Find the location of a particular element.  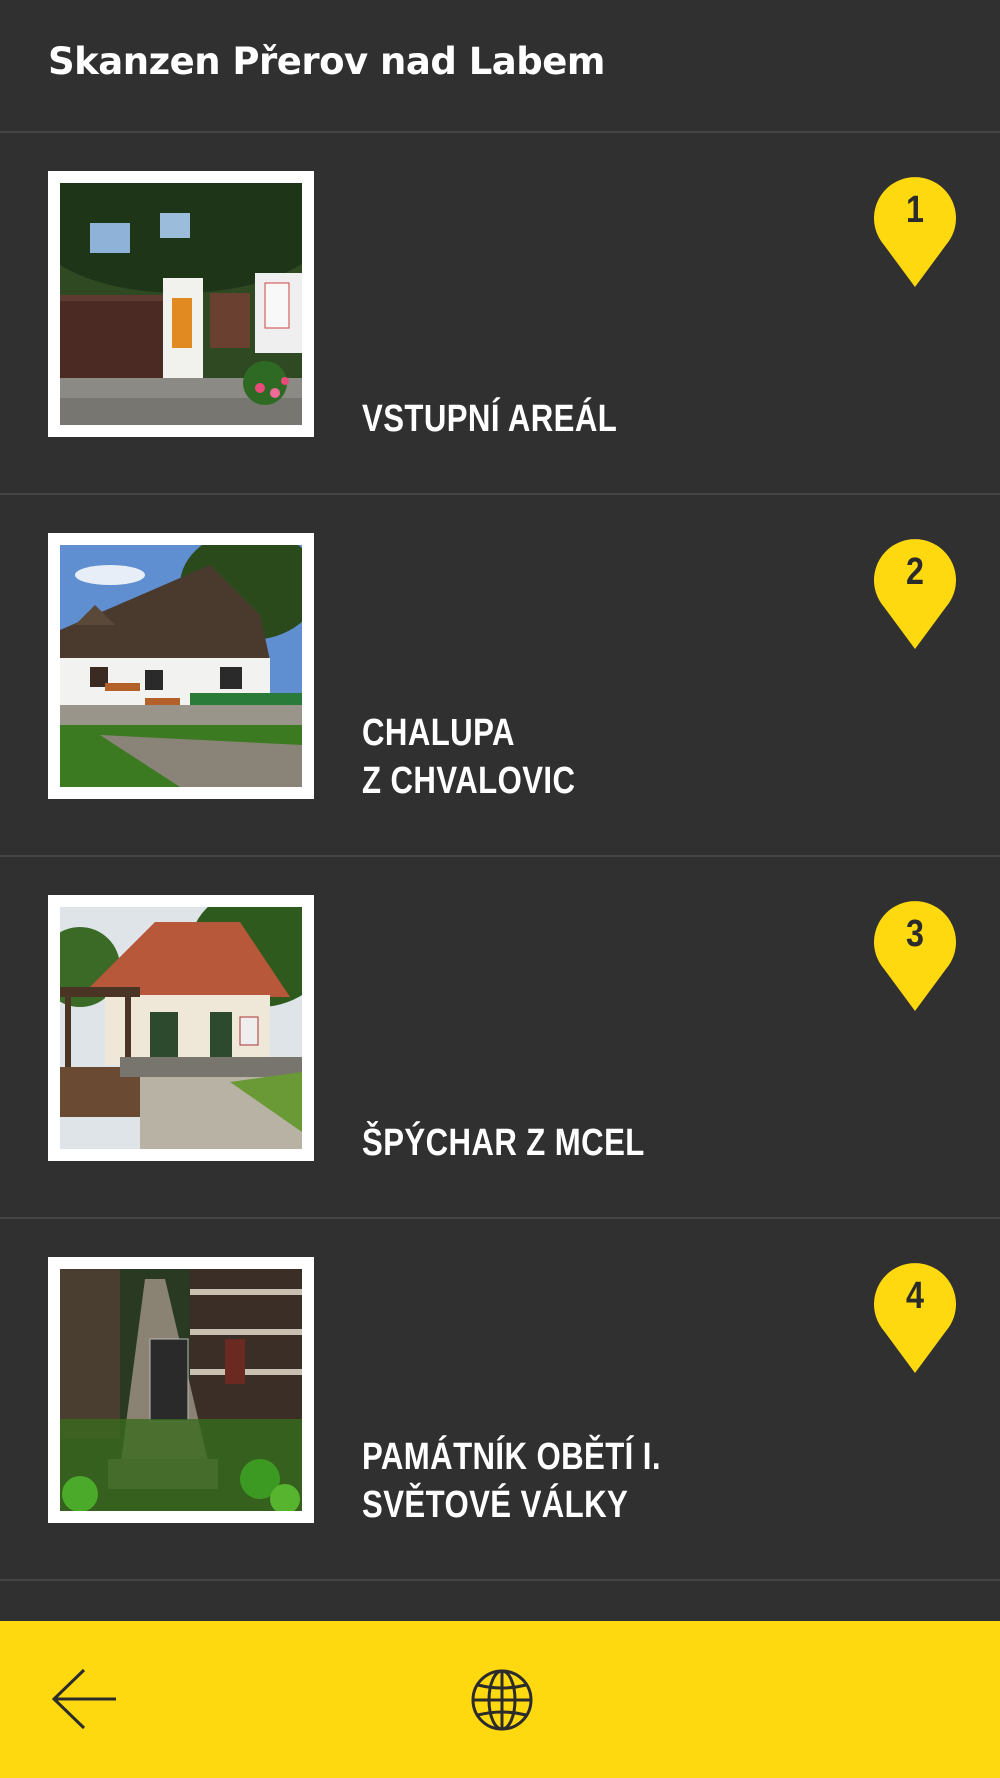

app-header: Skanzen Přerov nad Labem is located at coordinates (500, 66).